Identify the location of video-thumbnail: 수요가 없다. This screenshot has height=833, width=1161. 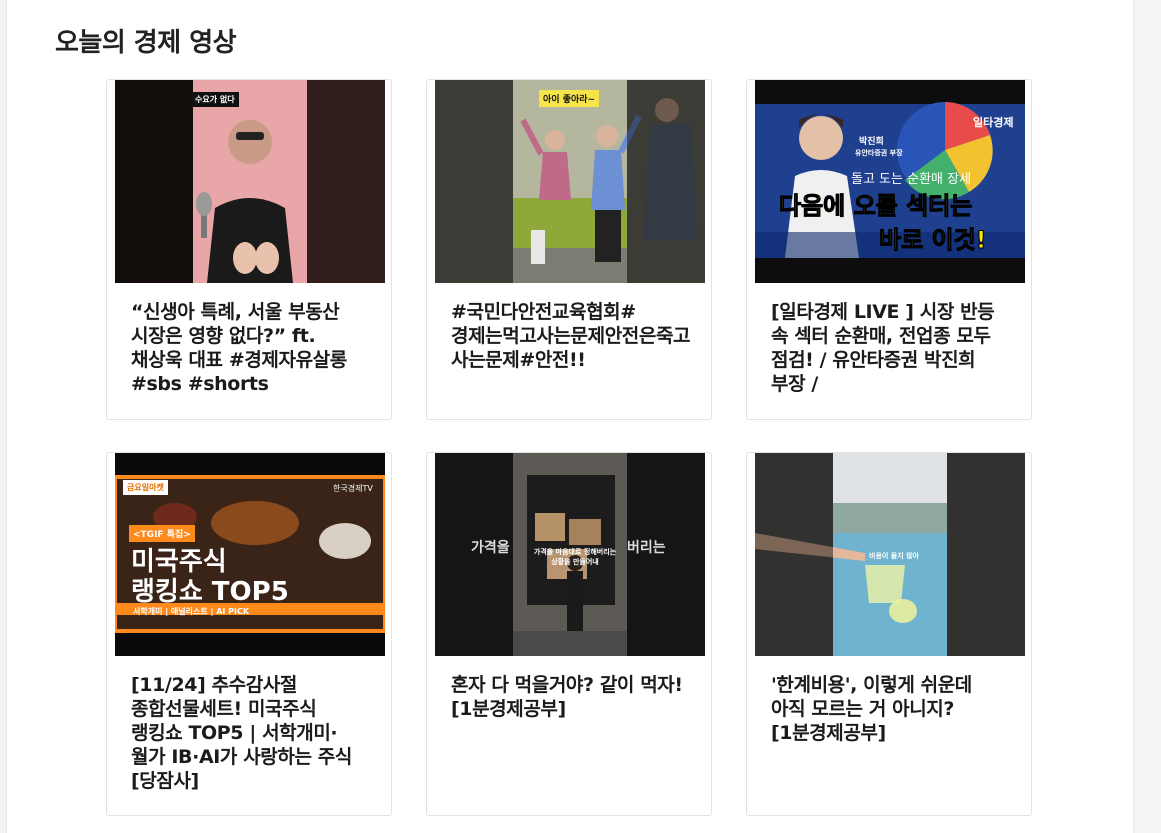
(250, 181).